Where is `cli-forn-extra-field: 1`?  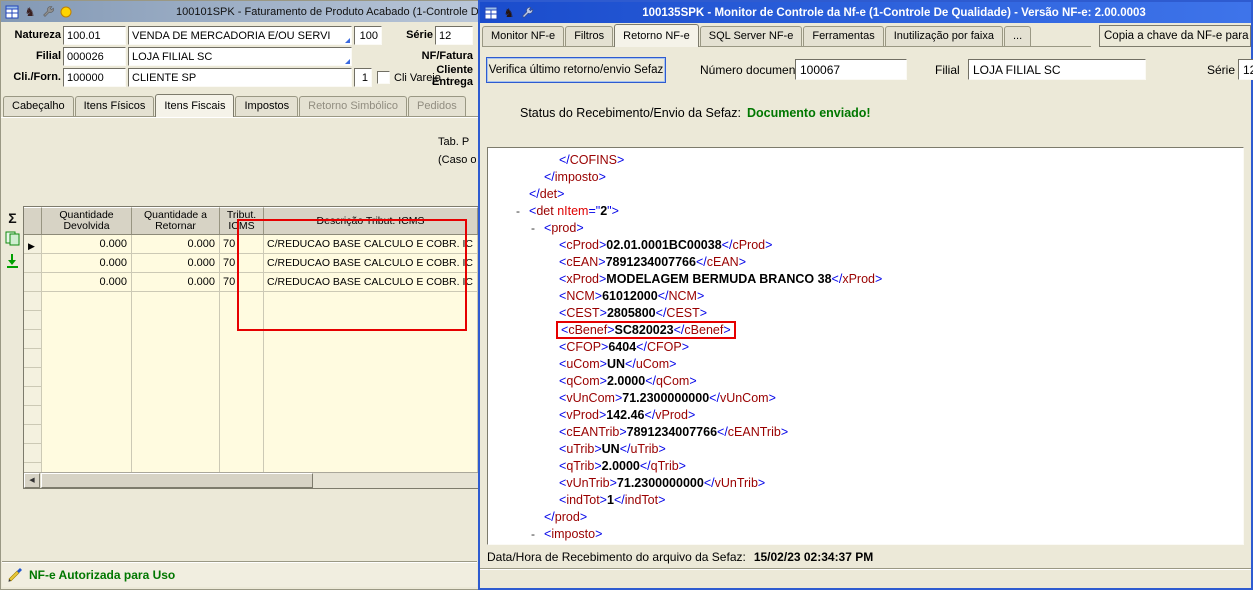 cli-forn-extra-field: 1 is located at coordinates (363, 77).